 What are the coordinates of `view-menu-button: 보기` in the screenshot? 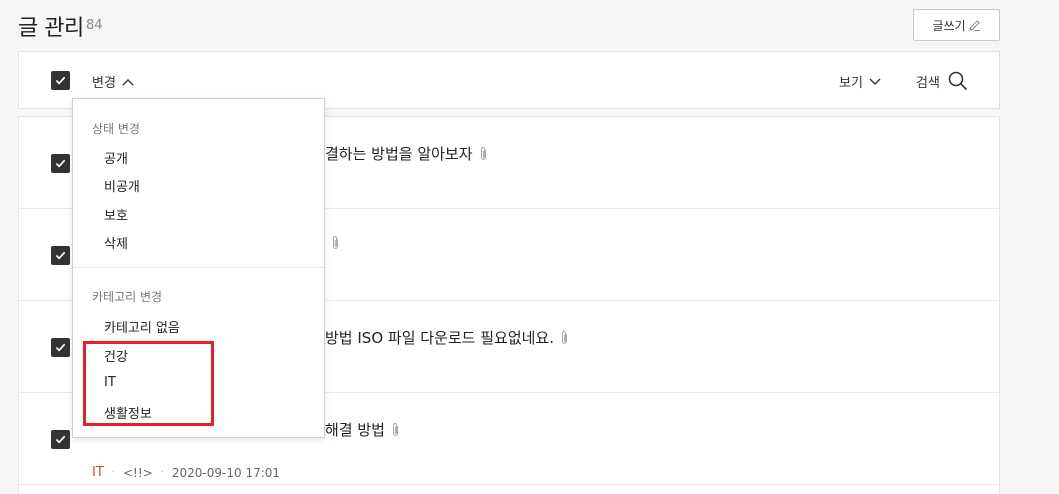 It's located at (860, 81).